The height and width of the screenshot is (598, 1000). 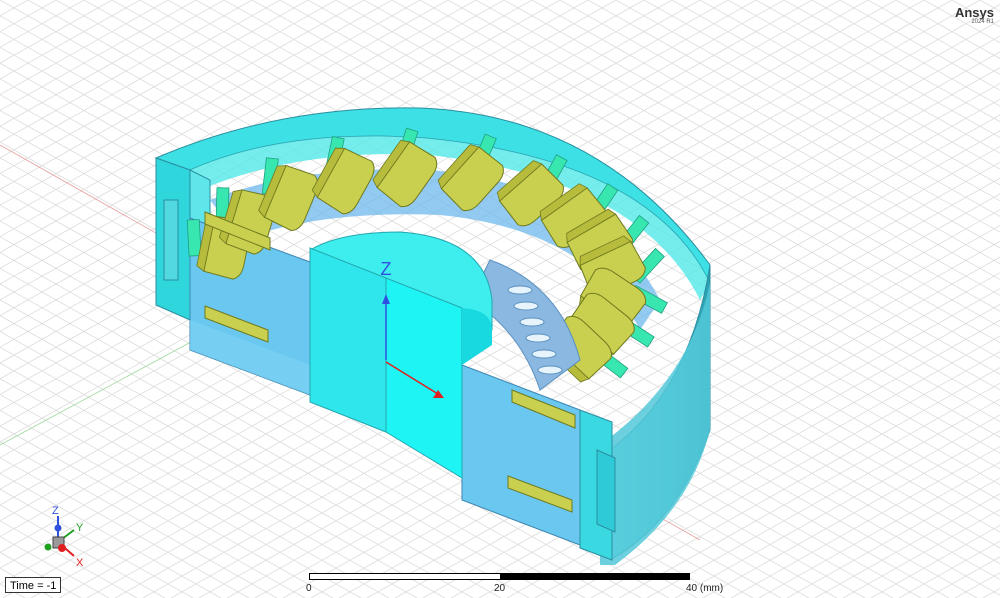 What do you see at coordinates (171, 240) in the screenshot?
I see `housing-left-slot` at bounding box center [171, 240].